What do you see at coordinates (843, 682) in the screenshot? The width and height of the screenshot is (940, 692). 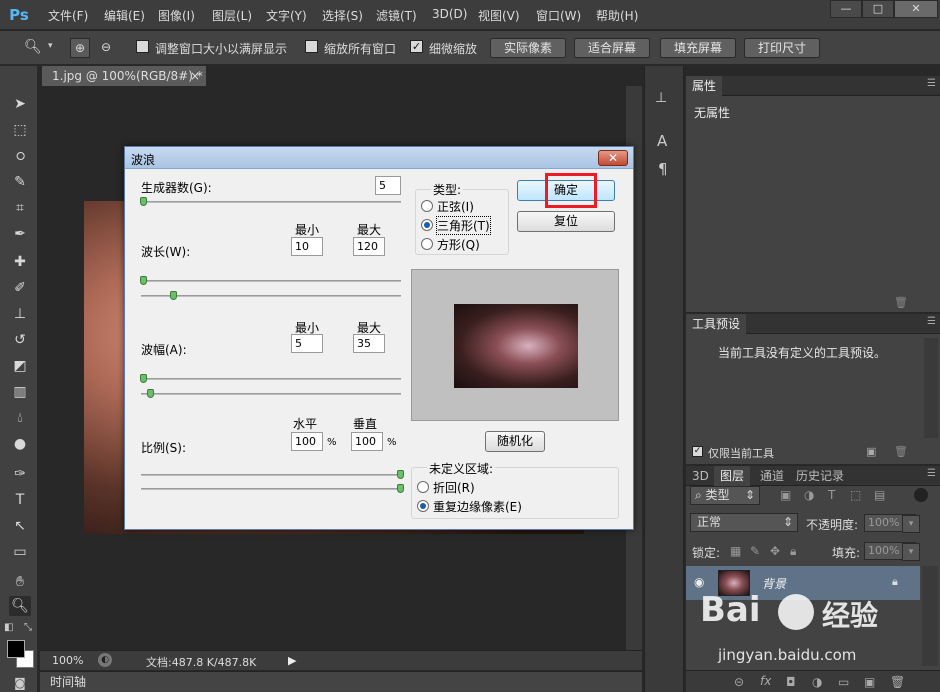 I see `new-group-icon: ▭` at bounding box center [843, 682].